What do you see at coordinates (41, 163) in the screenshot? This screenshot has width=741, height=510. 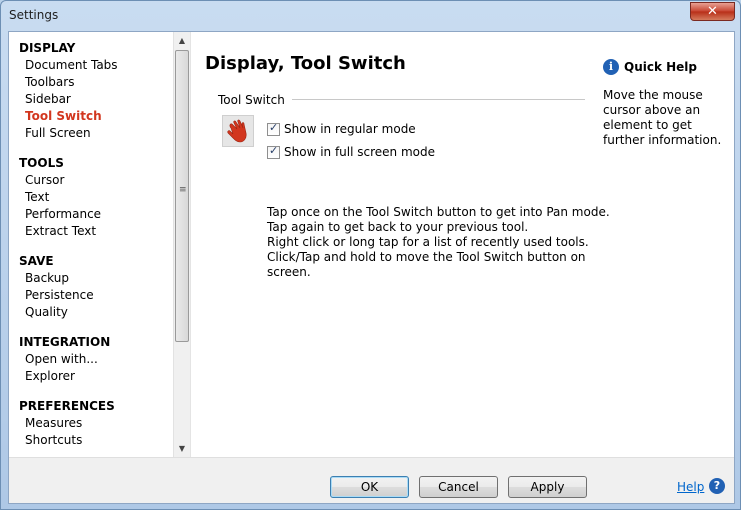 I see `nav-section-heading: TOOLS` at bounding box center [41, 163].